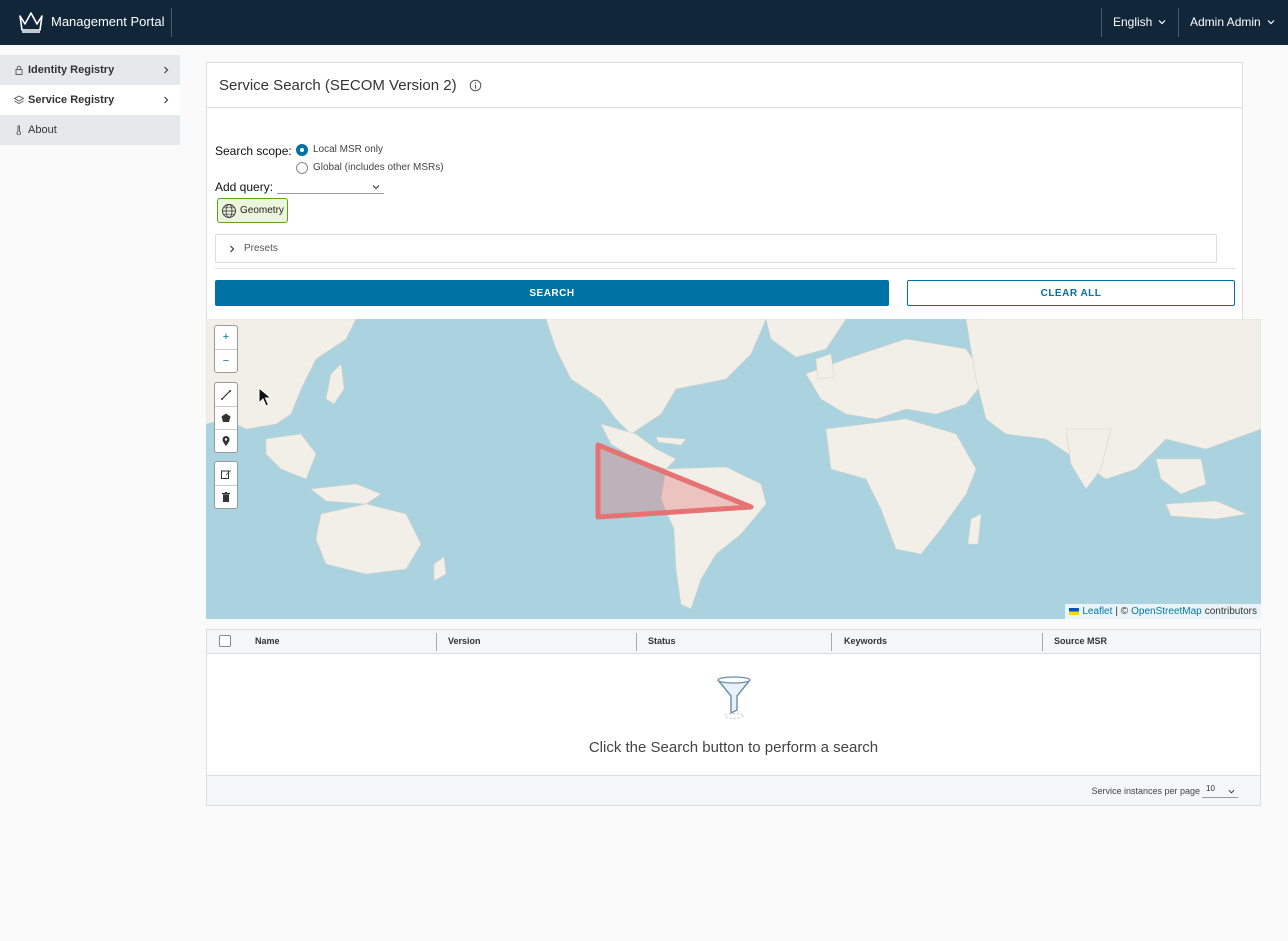 Image resolution: width=1288 pixels, height=941 pixels. I want to click on mouse-cursor-icon, so click(265, 397).